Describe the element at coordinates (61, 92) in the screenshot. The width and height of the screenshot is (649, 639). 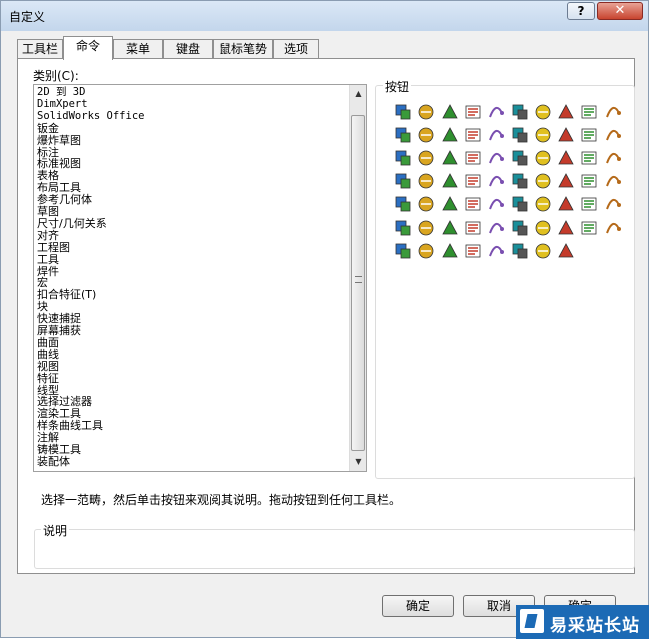
I see `category-item: 2D 到 3D` at that location.